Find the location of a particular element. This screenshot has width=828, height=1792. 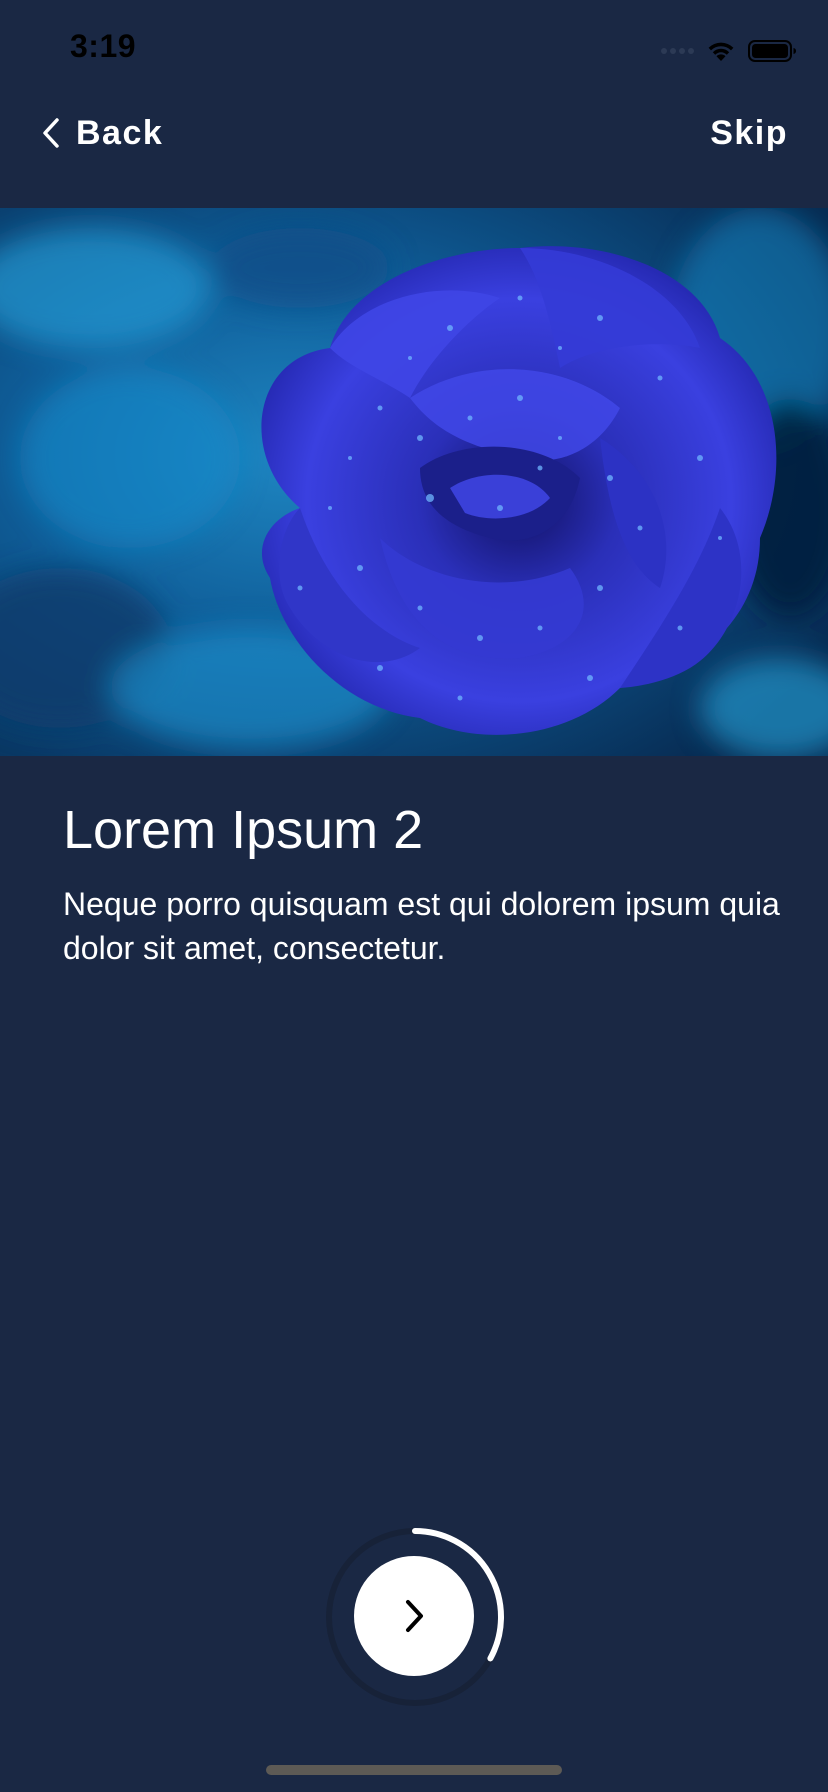

chevron-left-icon is located at coordinates (51, 133).